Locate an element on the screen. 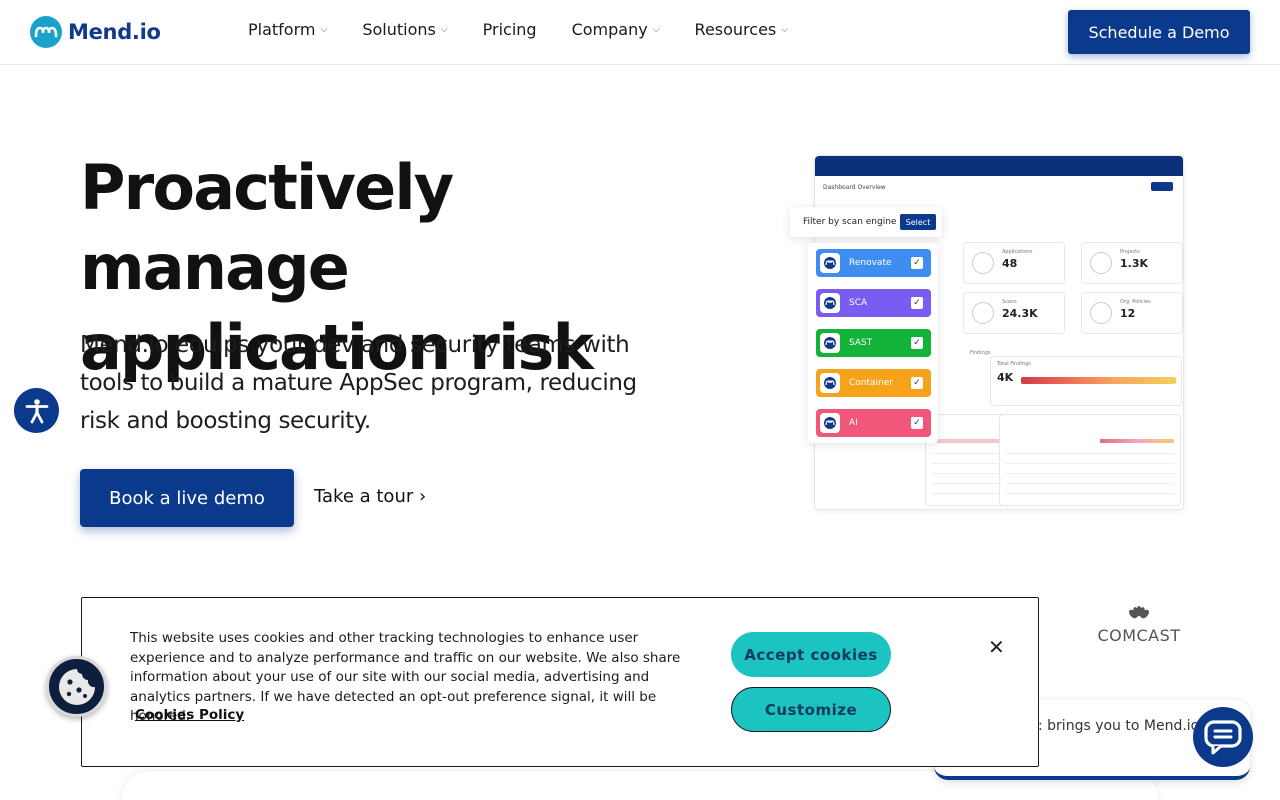 The height and width of the screenshot is (800, 1280). engine-container: Container ✓ is located at coordinates (873, 383).